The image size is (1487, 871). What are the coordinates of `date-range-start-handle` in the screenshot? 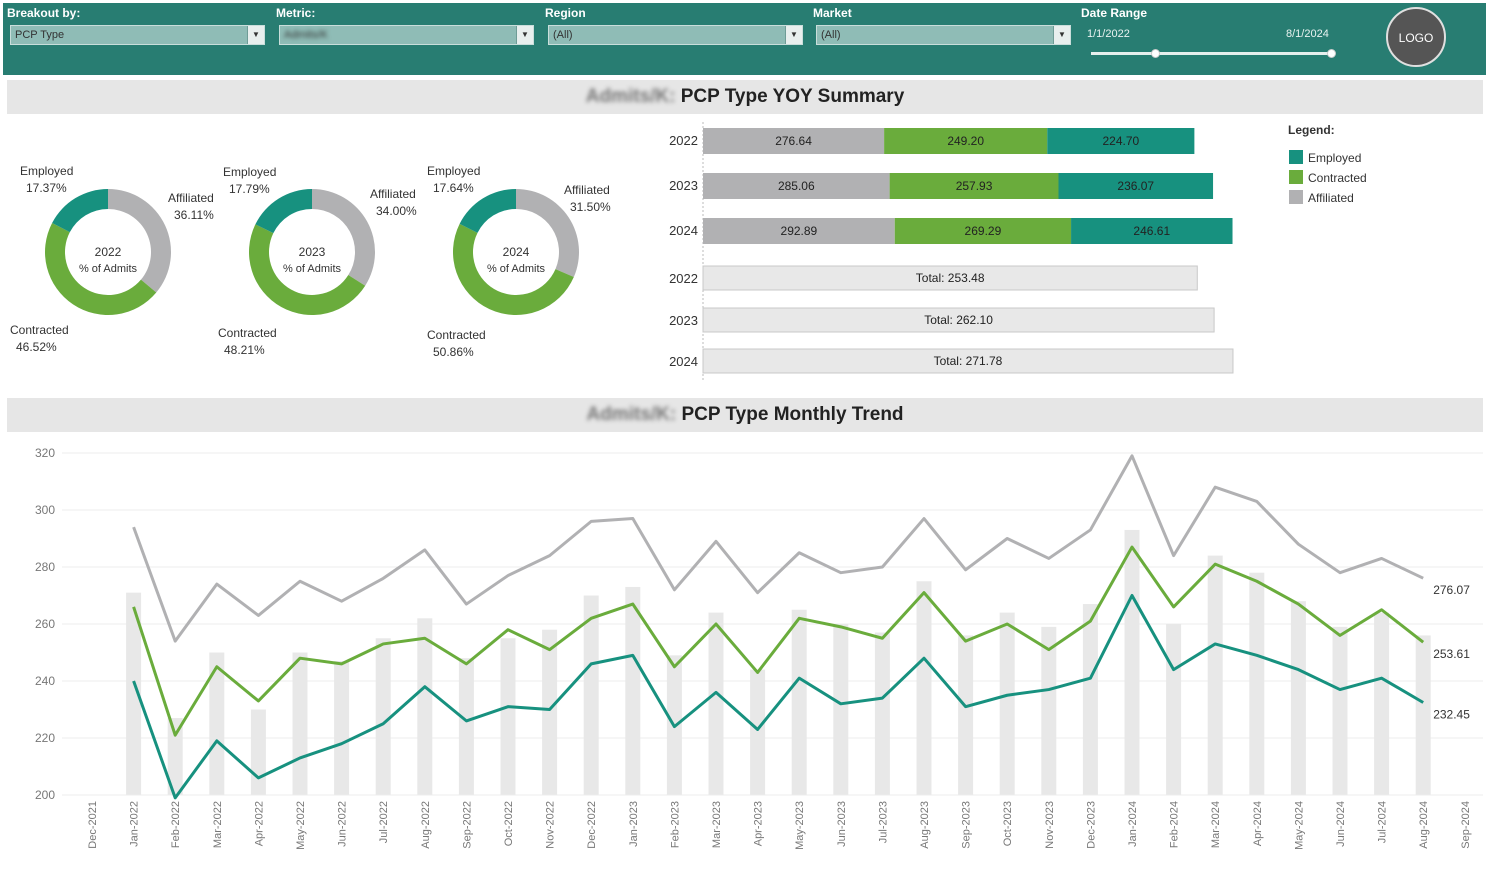 It's located at (1155, 53).